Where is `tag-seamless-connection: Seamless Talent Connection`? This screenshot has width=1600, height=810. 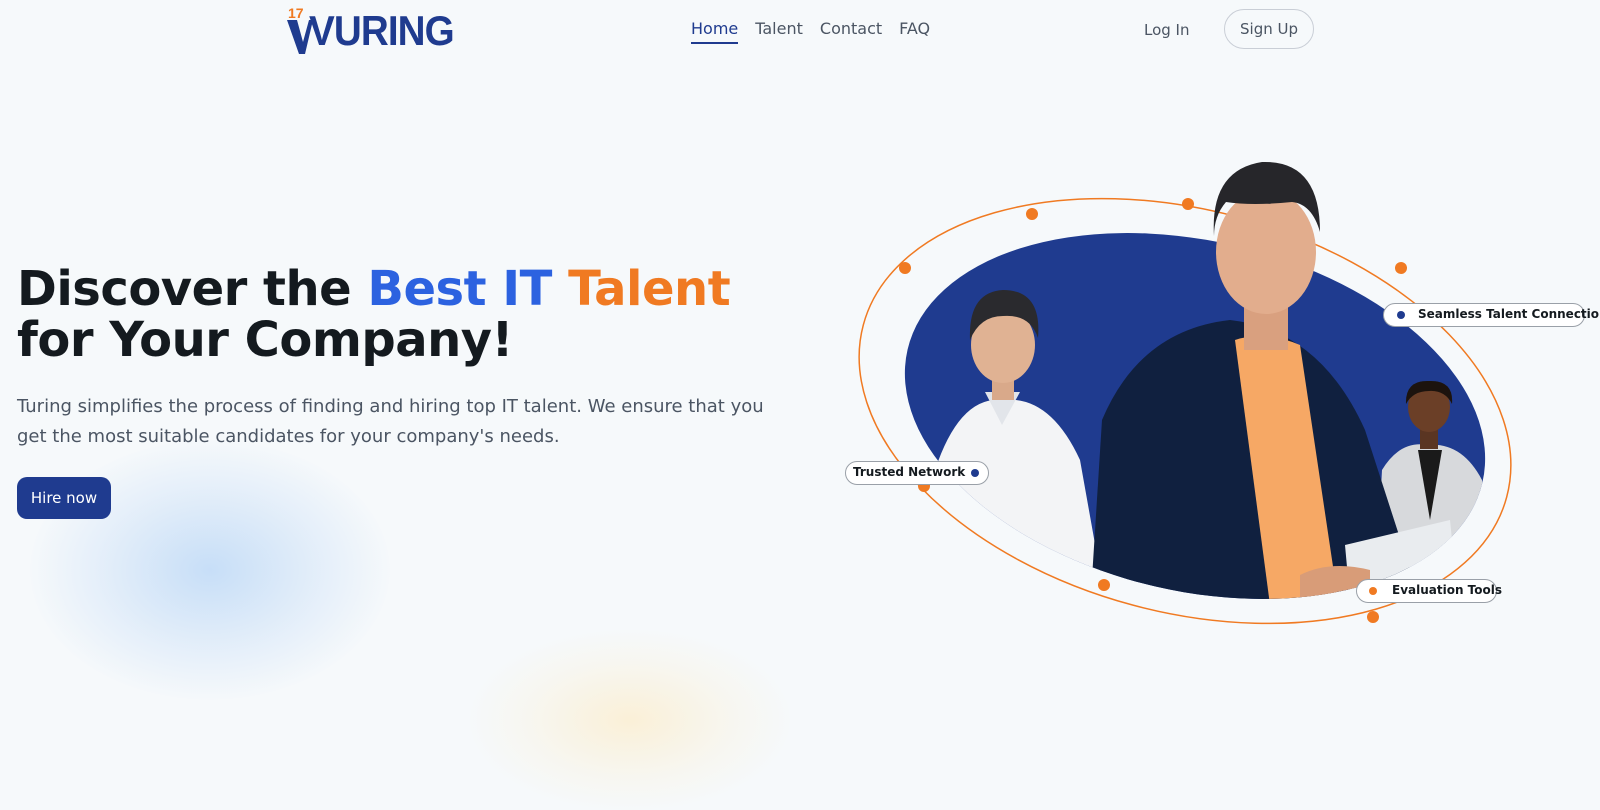 tag-seamless-connection: Seamless Talent Connection is located at coordinates (1491, 315).